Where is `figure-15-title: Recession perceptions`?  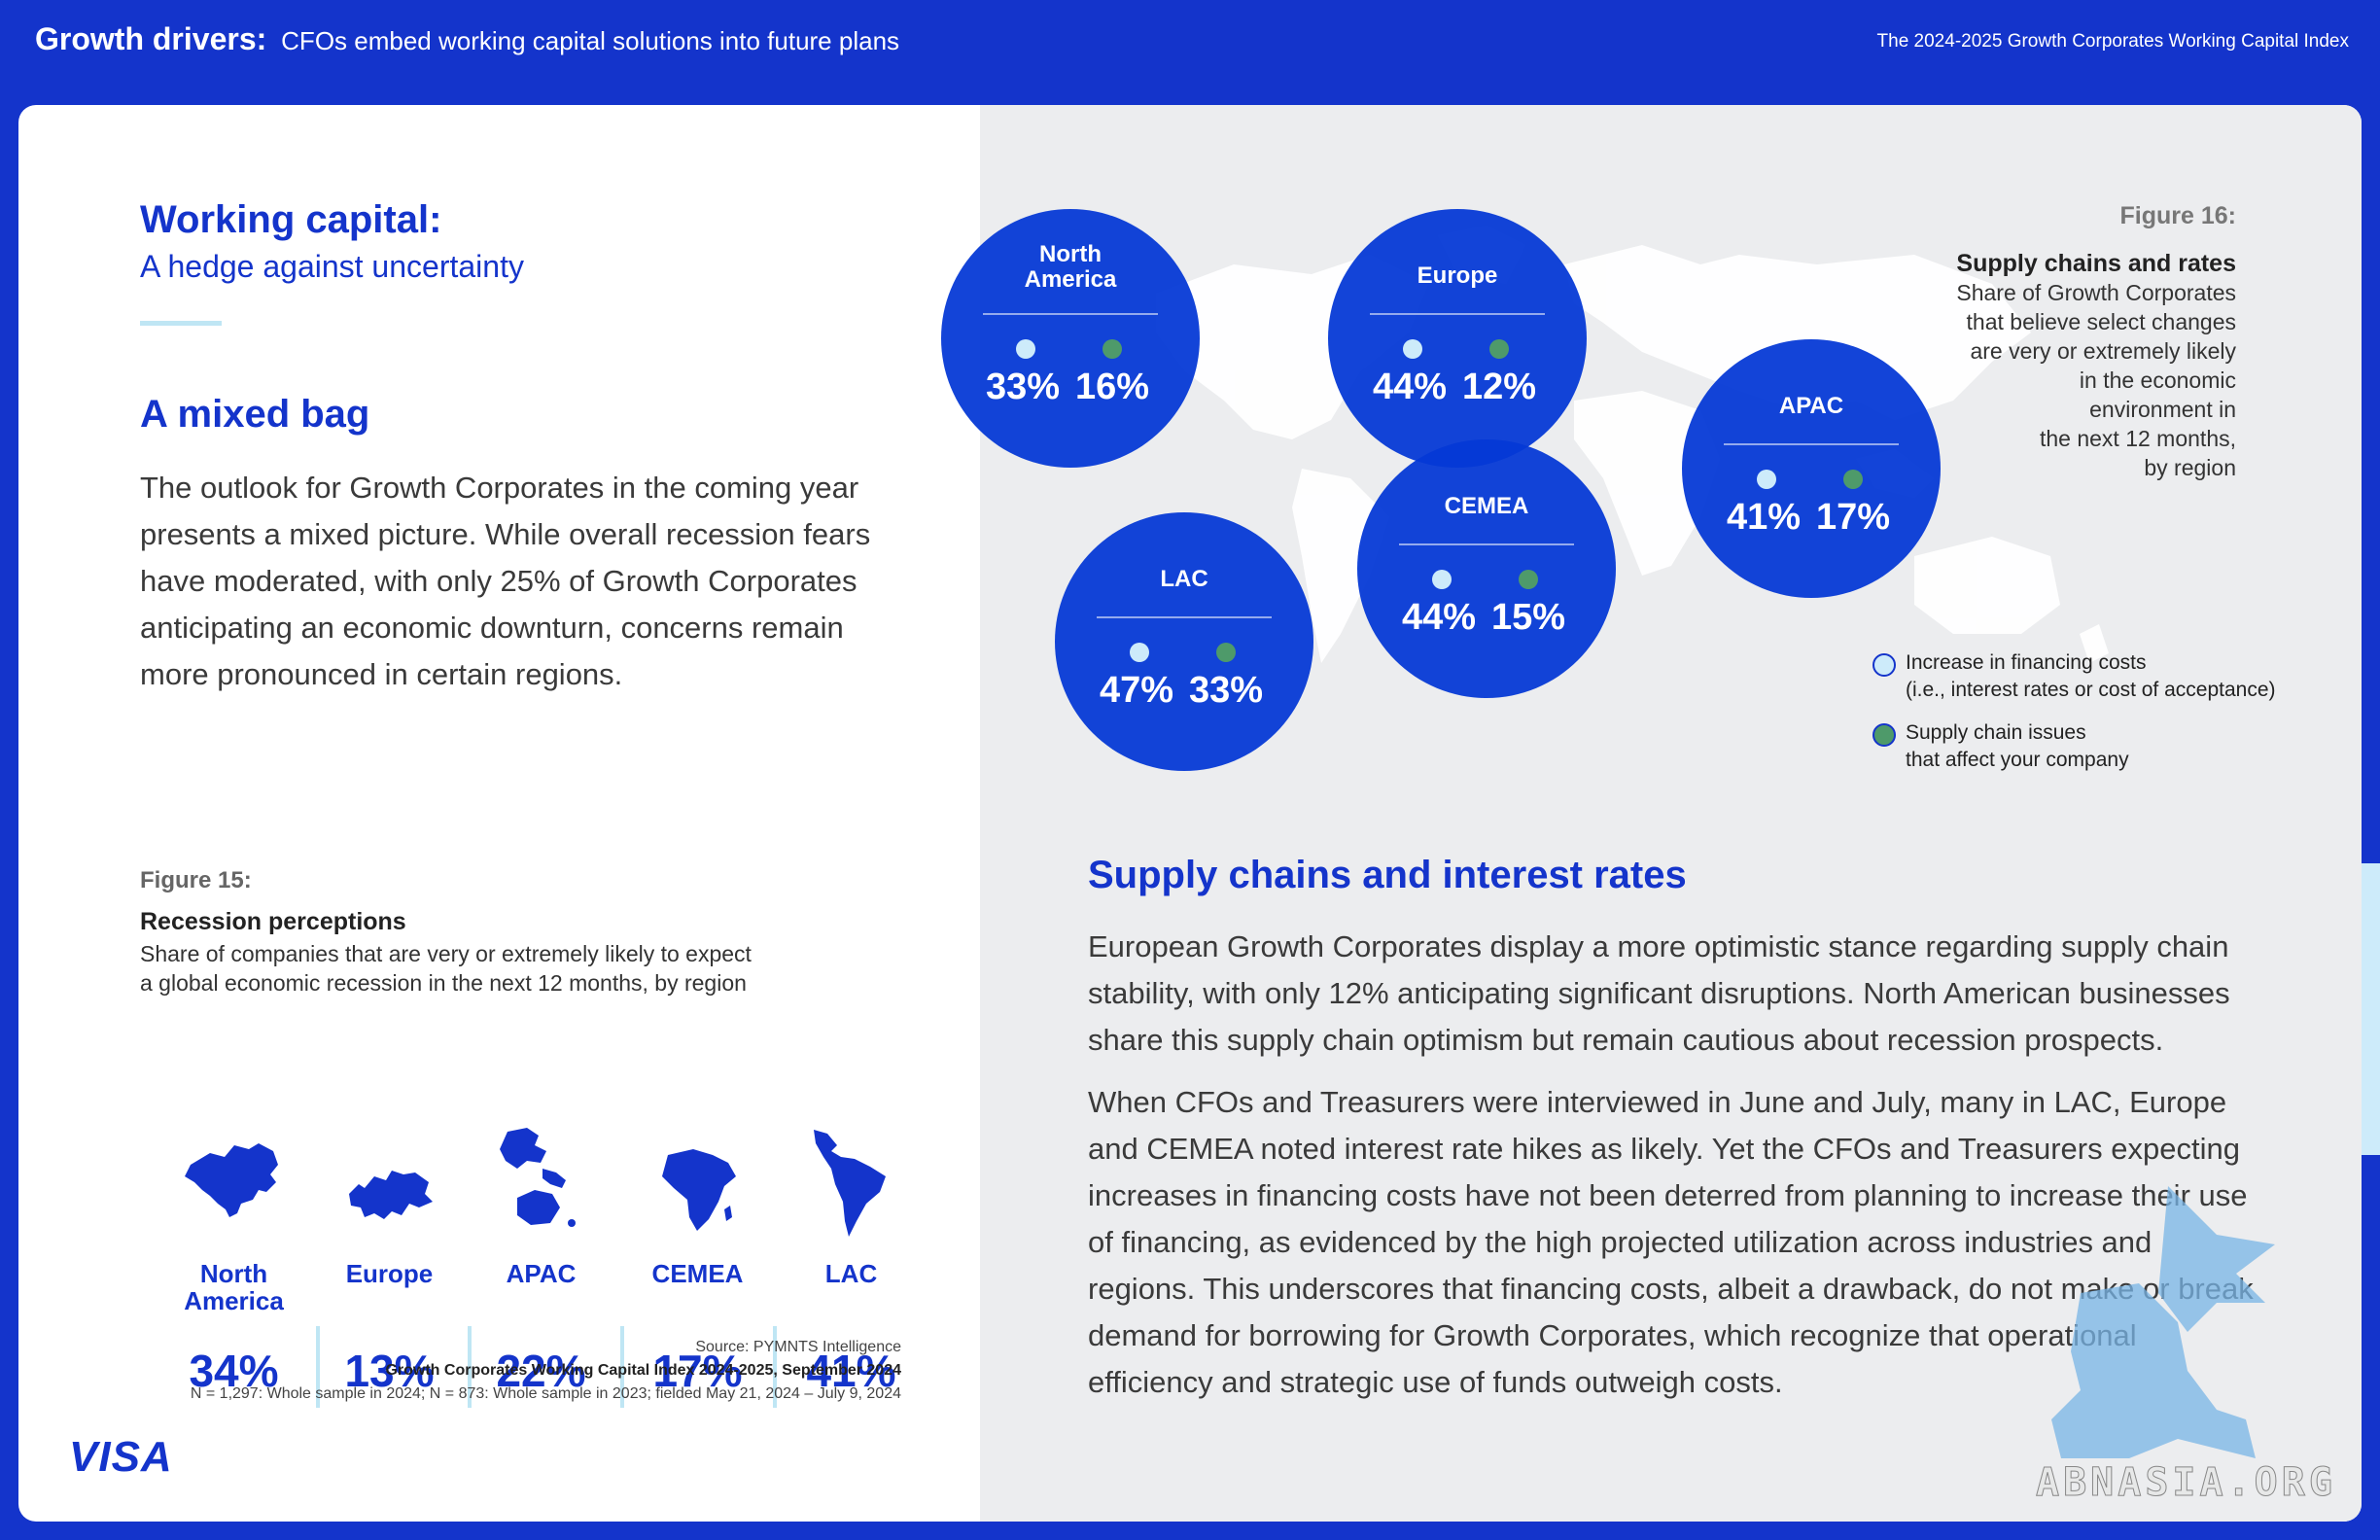 figure-15-title: Recession perceptions is located at coordinates (273, 921).